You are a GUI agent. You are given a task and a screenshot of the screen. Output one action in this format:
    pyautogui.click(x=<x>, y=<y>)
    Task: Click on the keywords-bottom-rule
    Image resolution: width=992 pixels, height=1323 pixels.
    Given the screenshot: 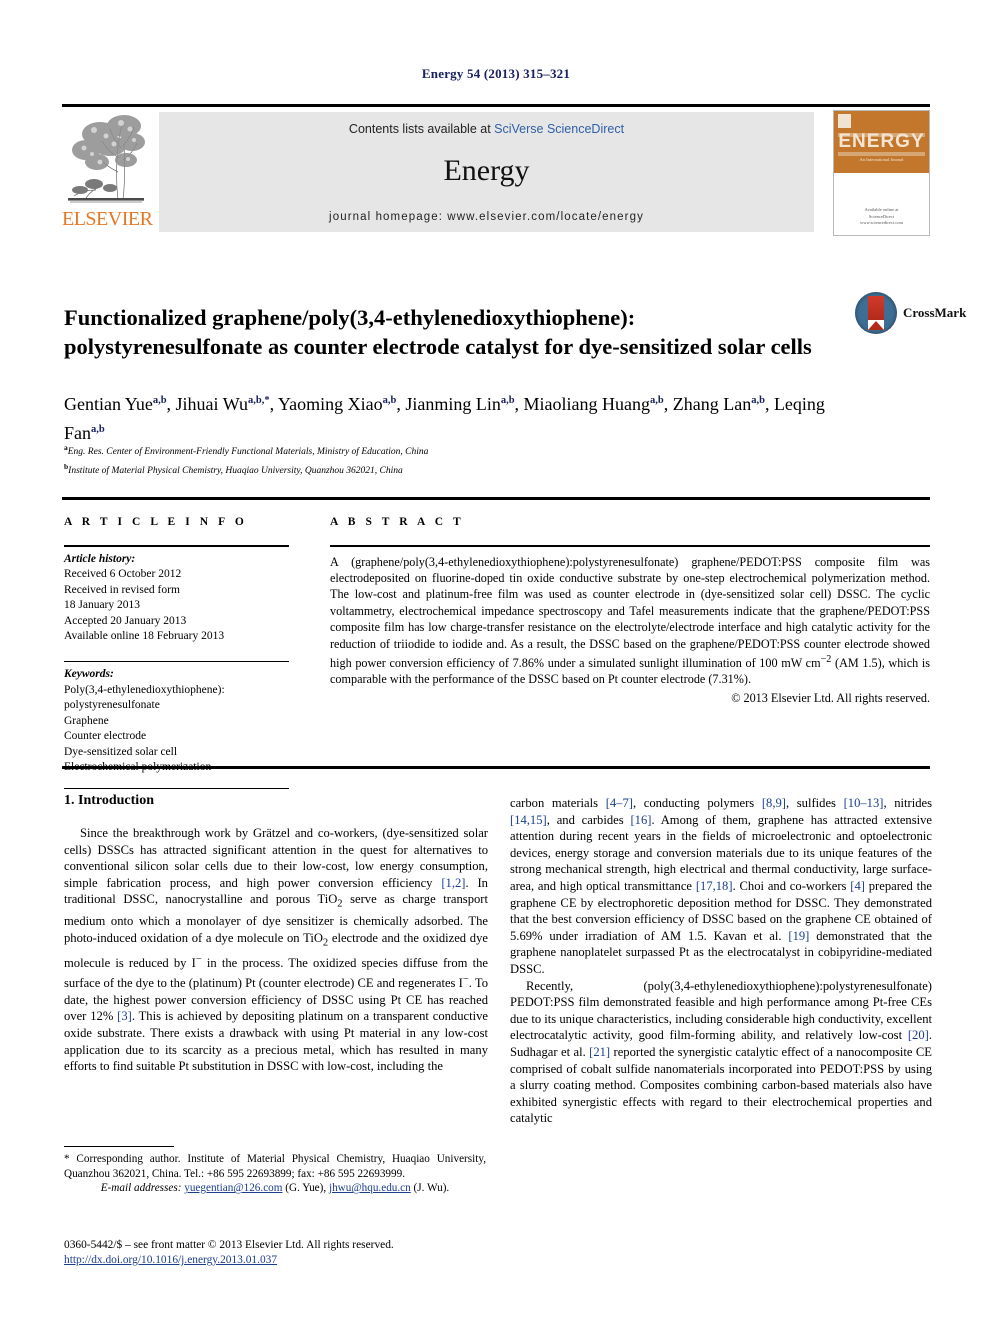 What is the action you would take?
    pyautogui.click(x=176, y=788)
    